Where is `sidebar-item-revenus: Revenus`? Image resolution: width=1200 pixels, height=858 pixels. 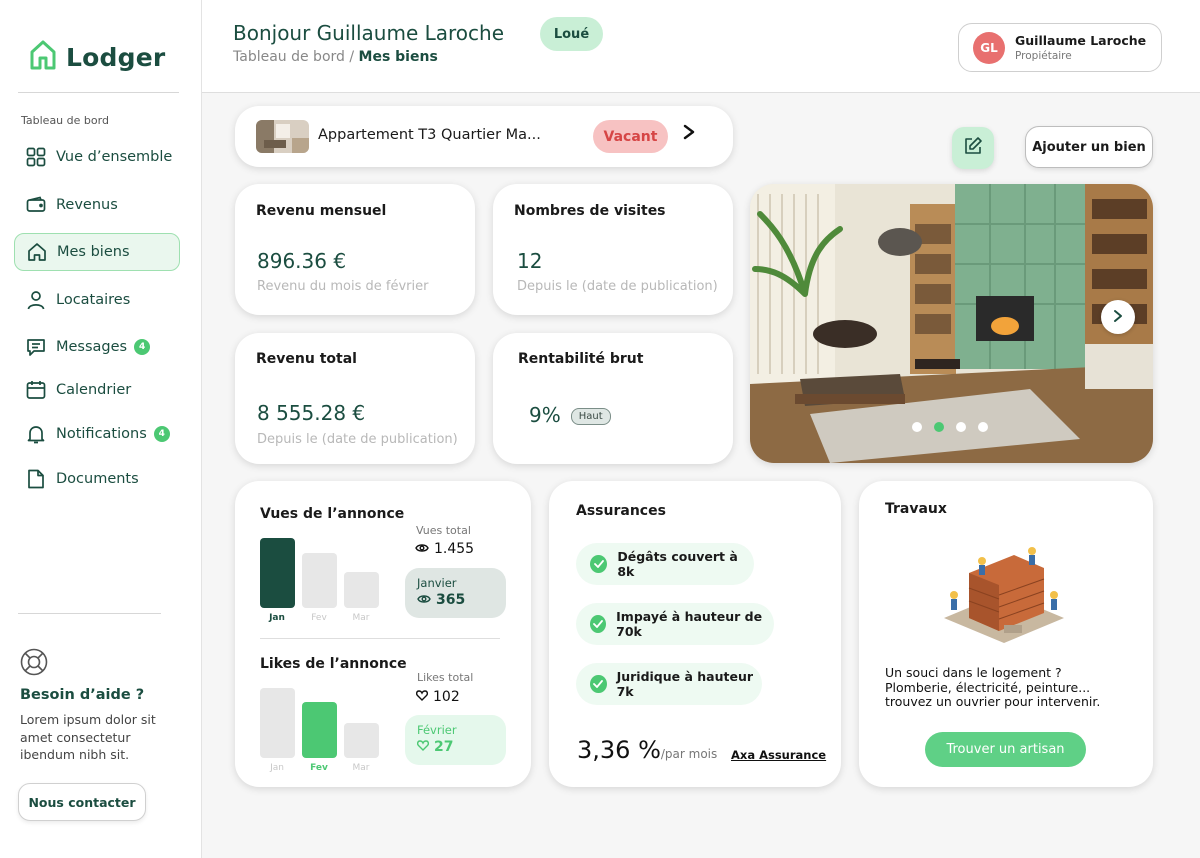
sidebar-item-revenus: Revenus is located at coordinates (97, 205).